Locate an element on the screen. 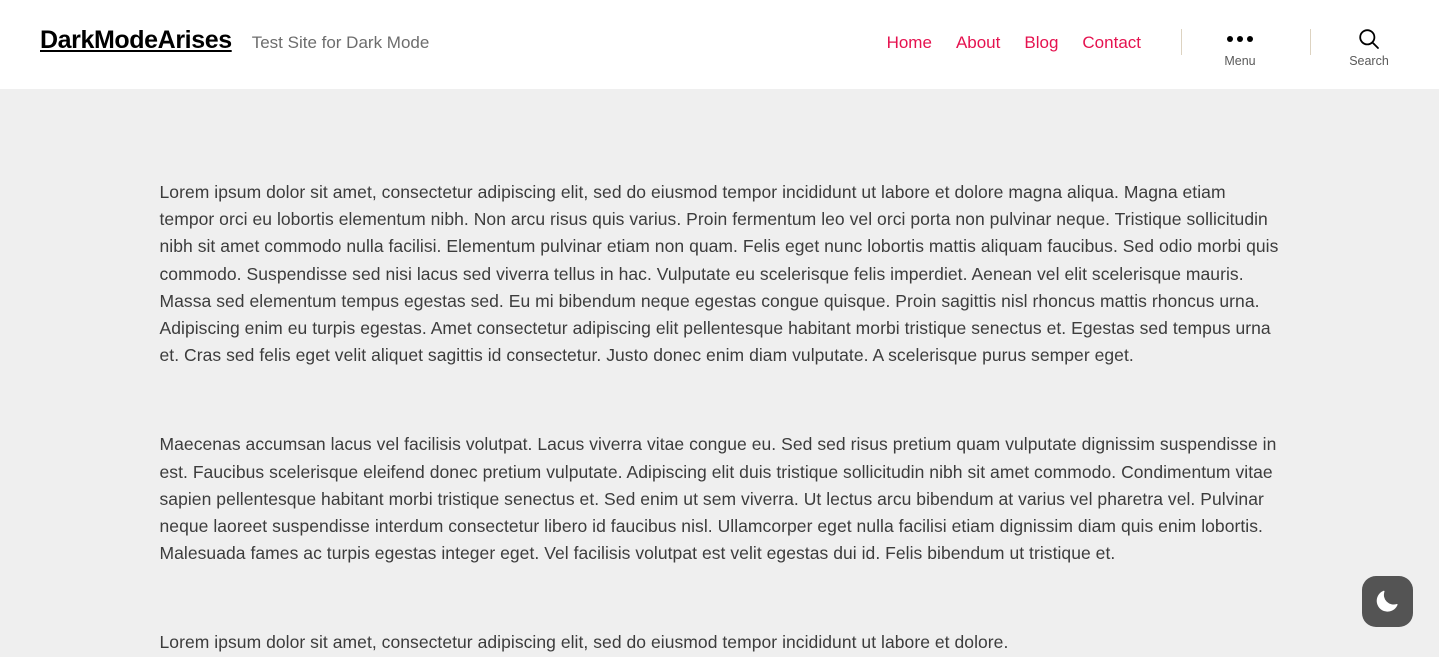 This screenshot has height=657, width=1439. menu-button-label: Menu is located at coordinates (1239, 61).